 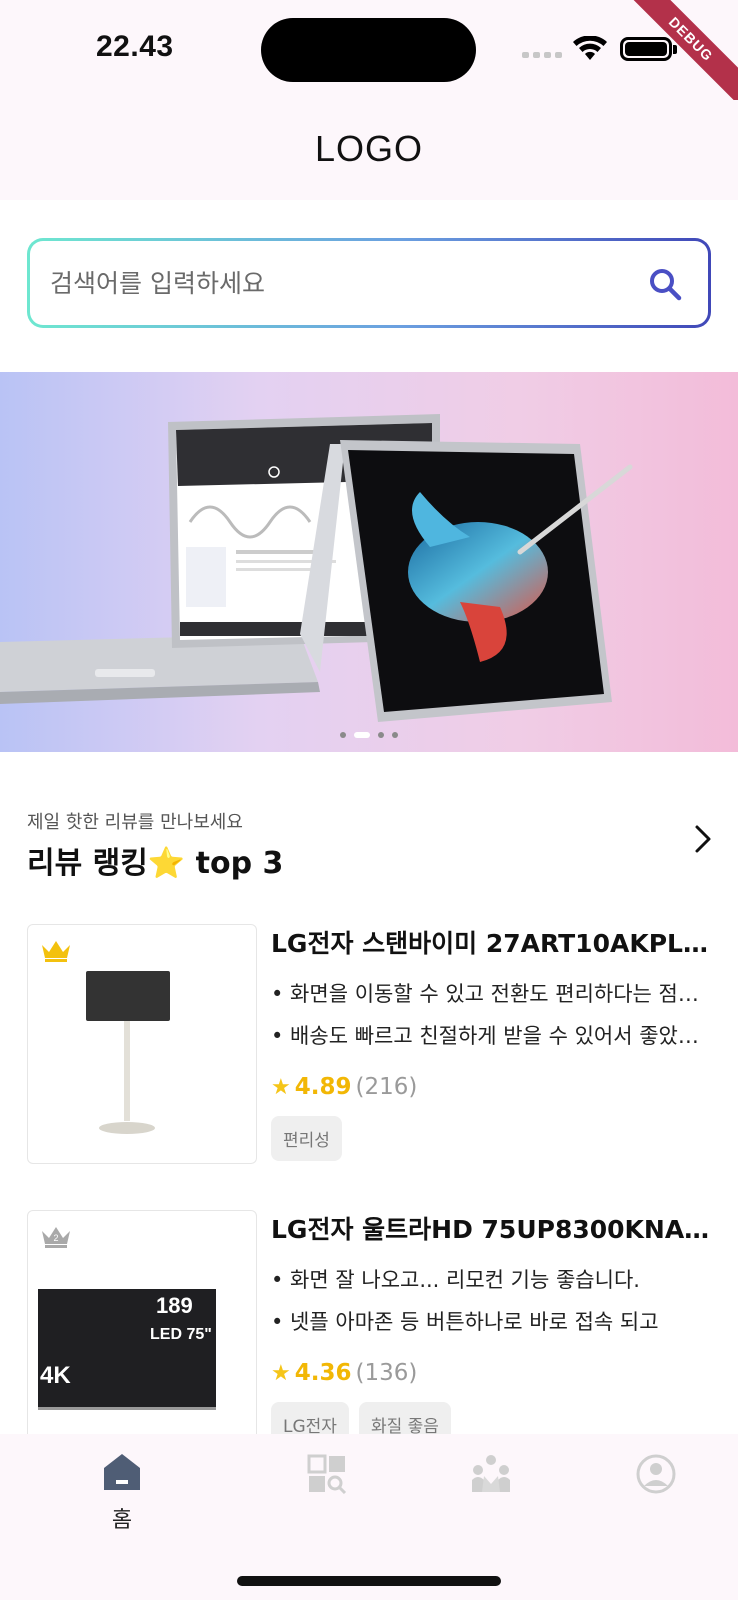 I want to click on product-thumbnail: 2 189 LED 75" 4K, so click(x=142, y=1330).